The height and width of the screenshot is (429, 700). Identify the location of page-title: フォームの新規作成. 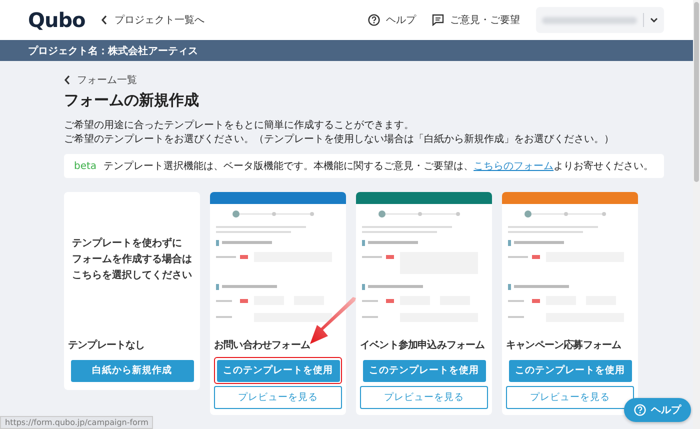
(132, 100).